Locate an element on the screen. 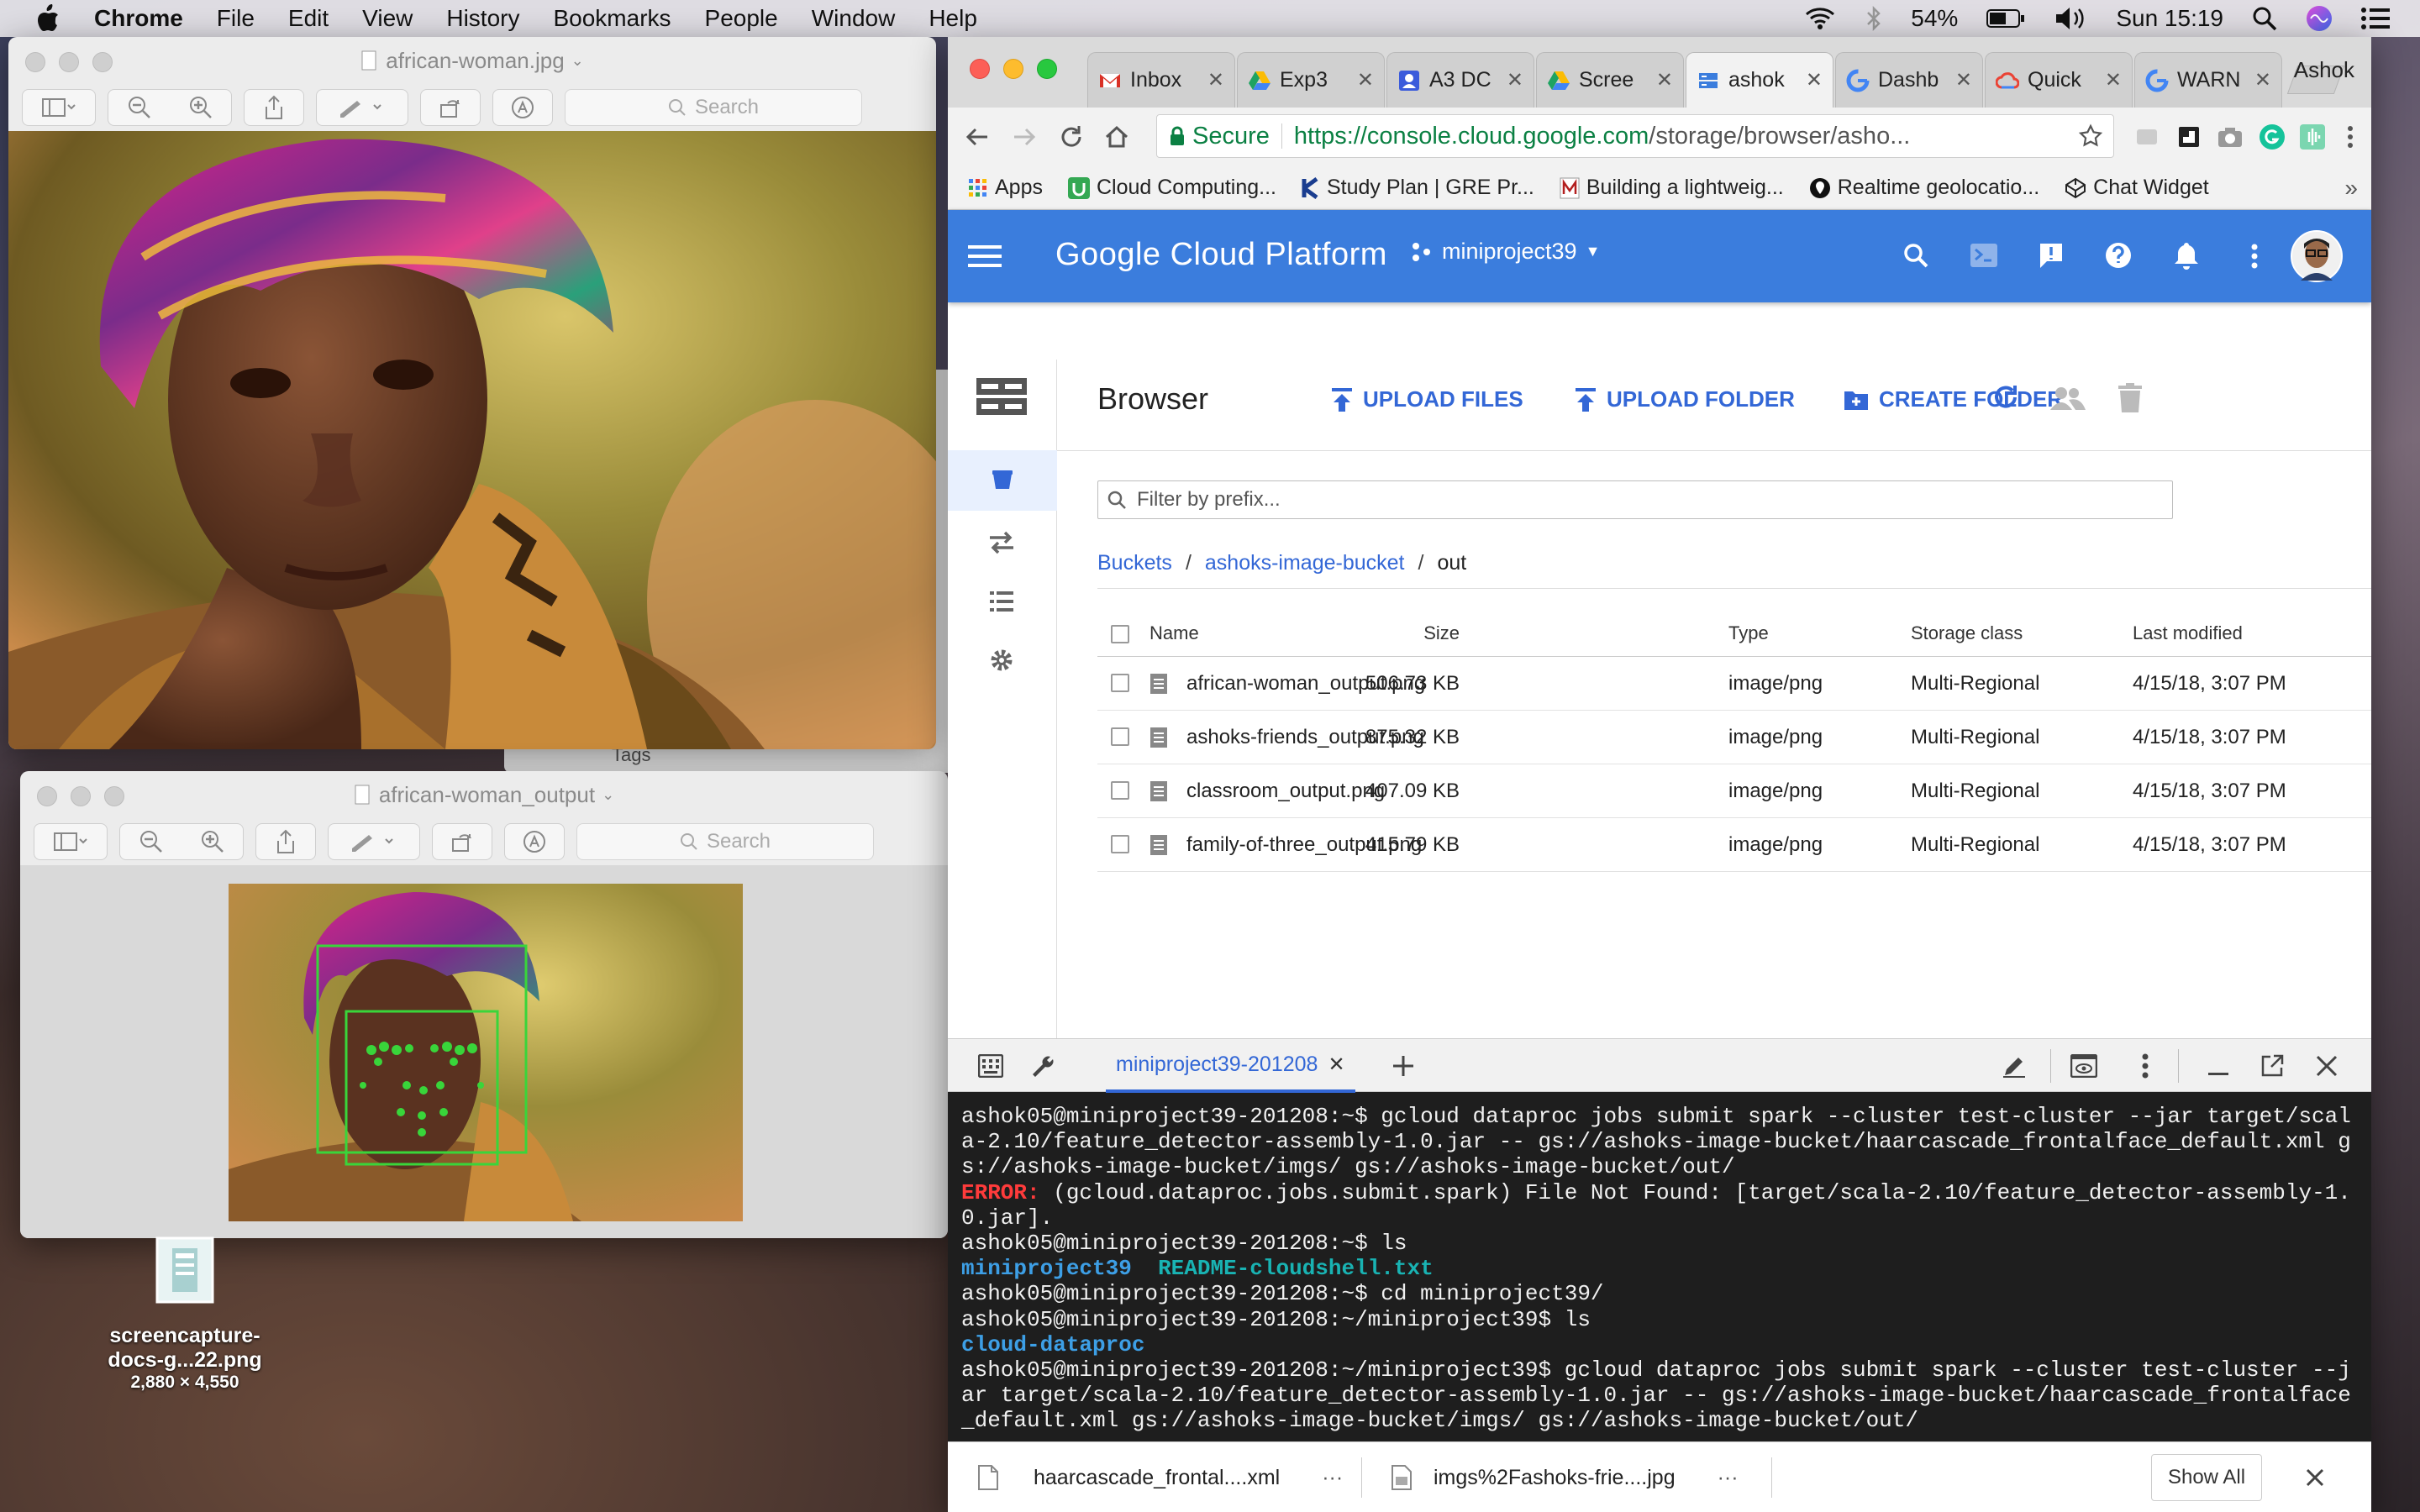 Image resolution: width=2420 pixels, height=1512 pixels. add-session-icon is located at coordinates (1404, 1066).